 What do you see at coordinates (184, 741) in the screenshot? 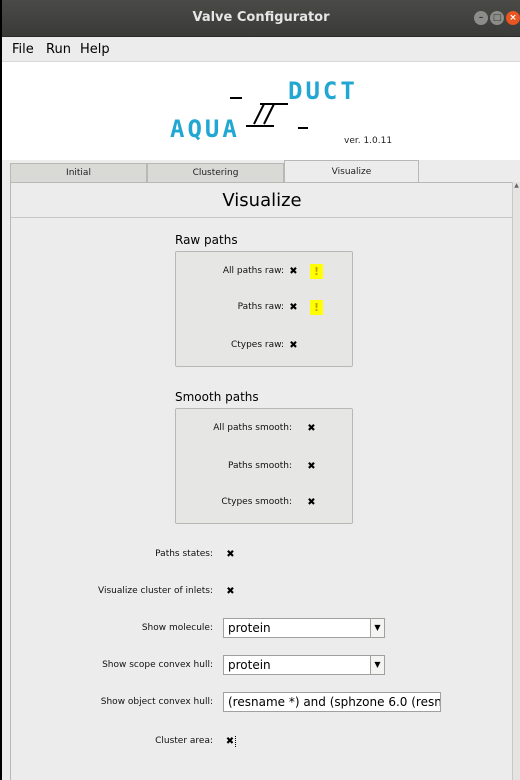
I see `cluster-area-label: Cluster area:` at bounding box center [184, 741].